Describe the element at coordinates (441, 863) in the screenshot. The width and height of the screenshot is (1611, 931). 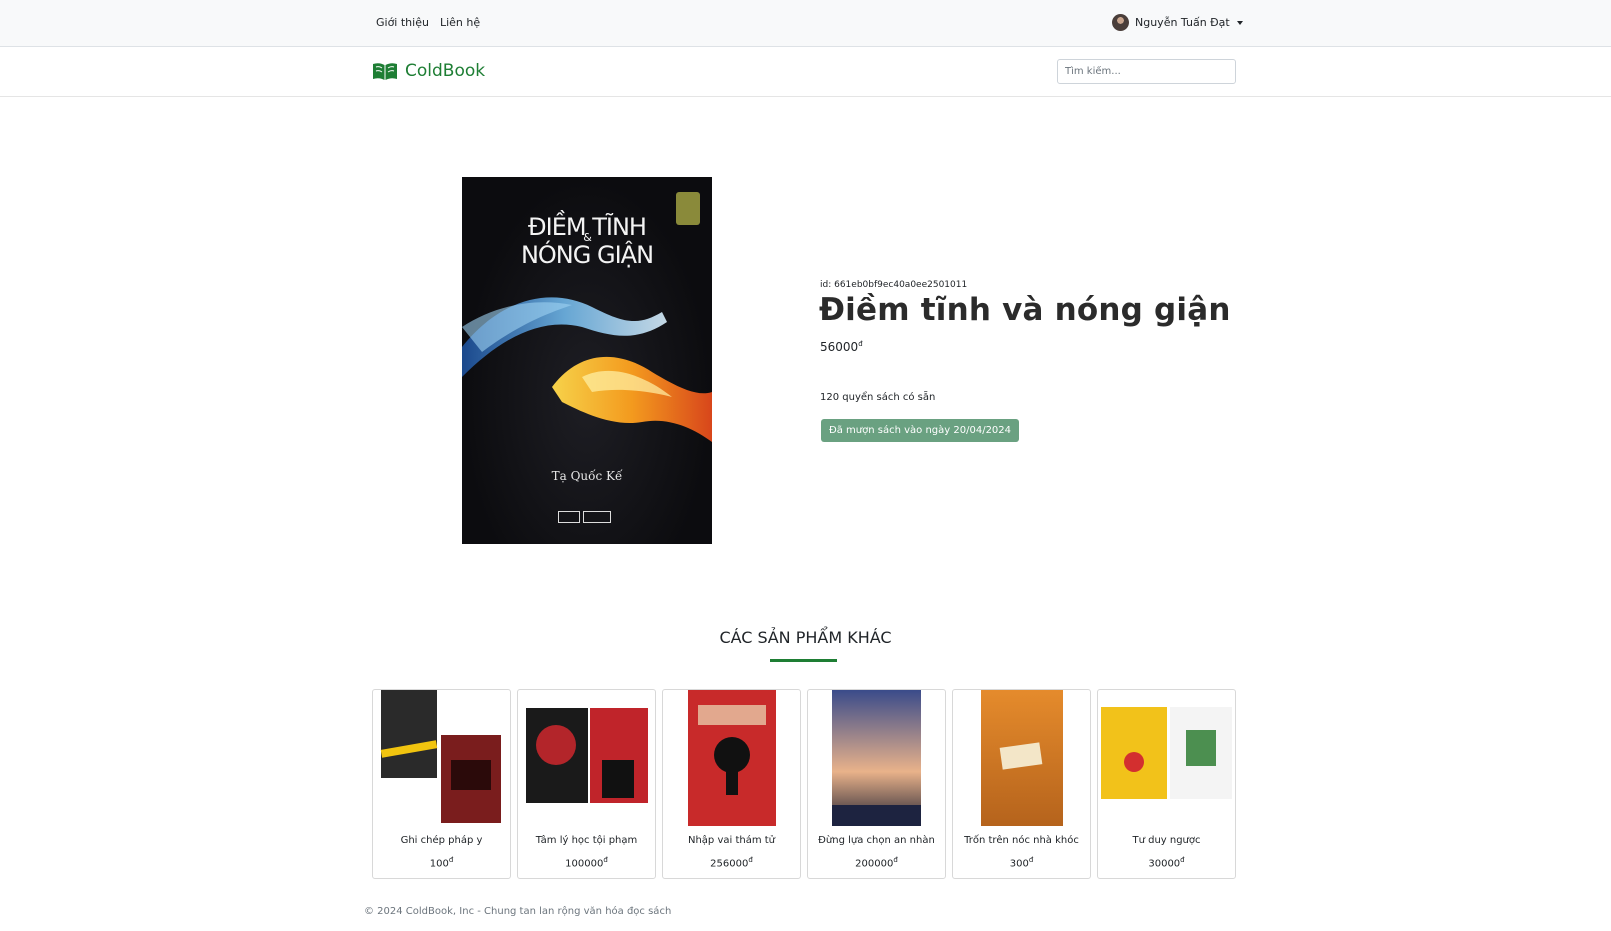
I see `product-price: 100đ` at that location.